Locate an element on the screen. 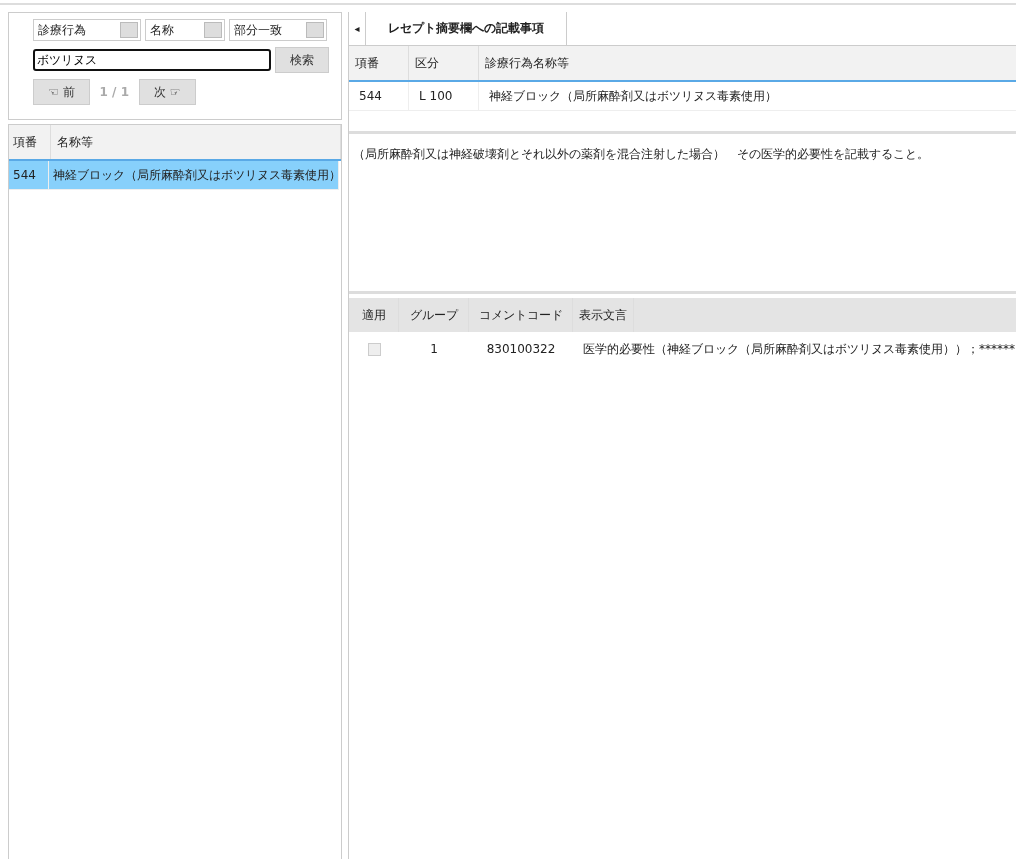  column-header: 診療行為名称等 is located at coordinates (747, 63).